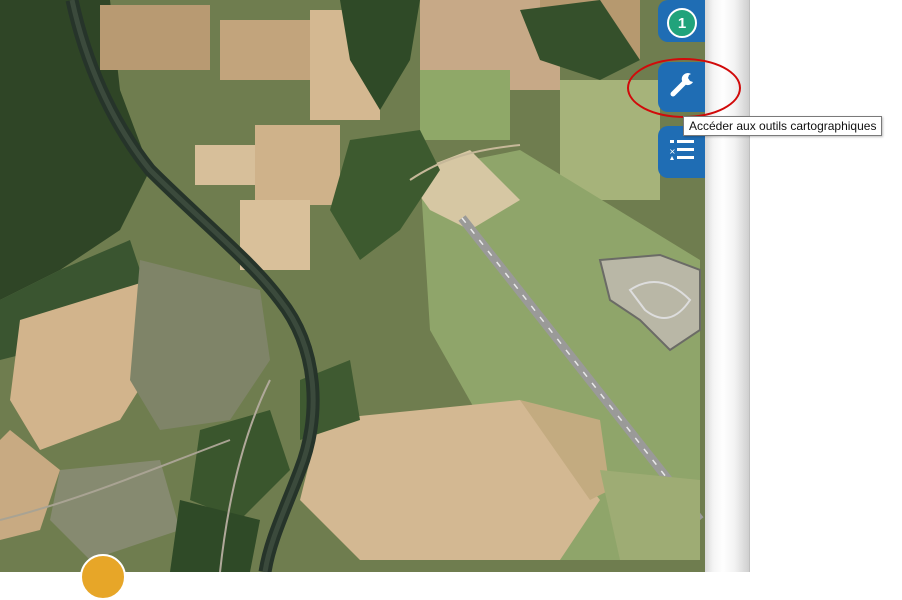  I want to click on wrench-icon, so click(682, 87).